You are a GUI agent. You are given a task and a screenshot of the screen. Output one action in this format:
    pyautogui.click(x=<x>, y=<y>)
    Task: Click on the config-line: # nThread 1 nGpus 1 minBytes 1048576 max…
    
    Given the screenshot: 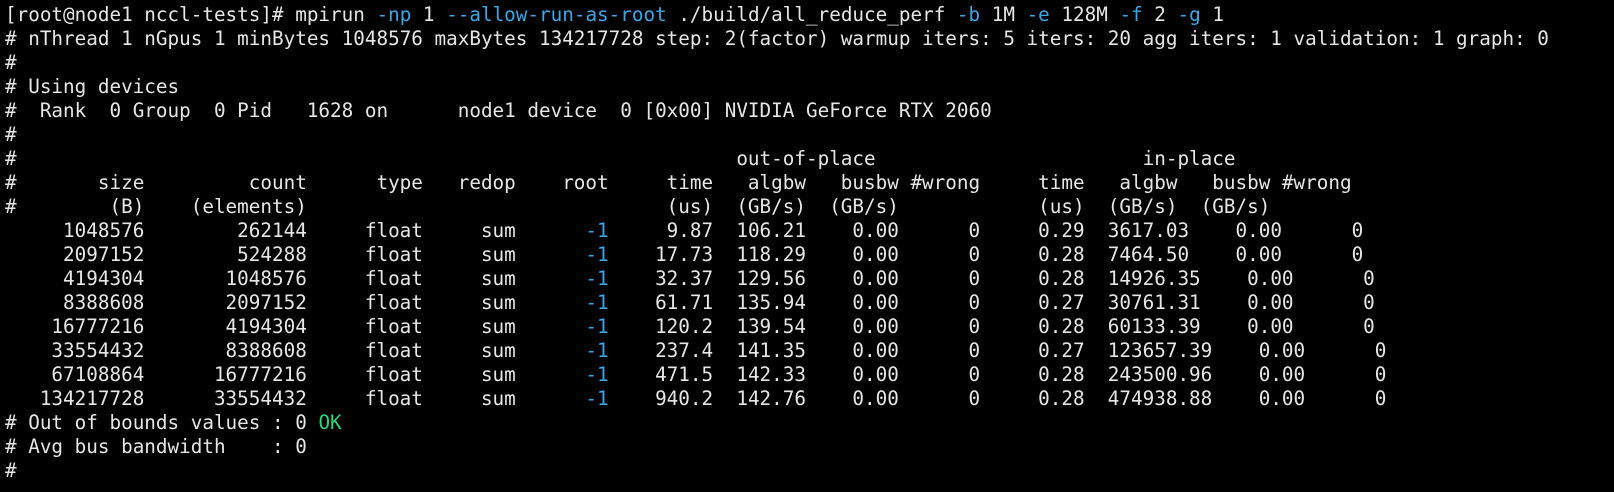 What is the action you would take?
    pyautogui.click(x=777, y=38)
    